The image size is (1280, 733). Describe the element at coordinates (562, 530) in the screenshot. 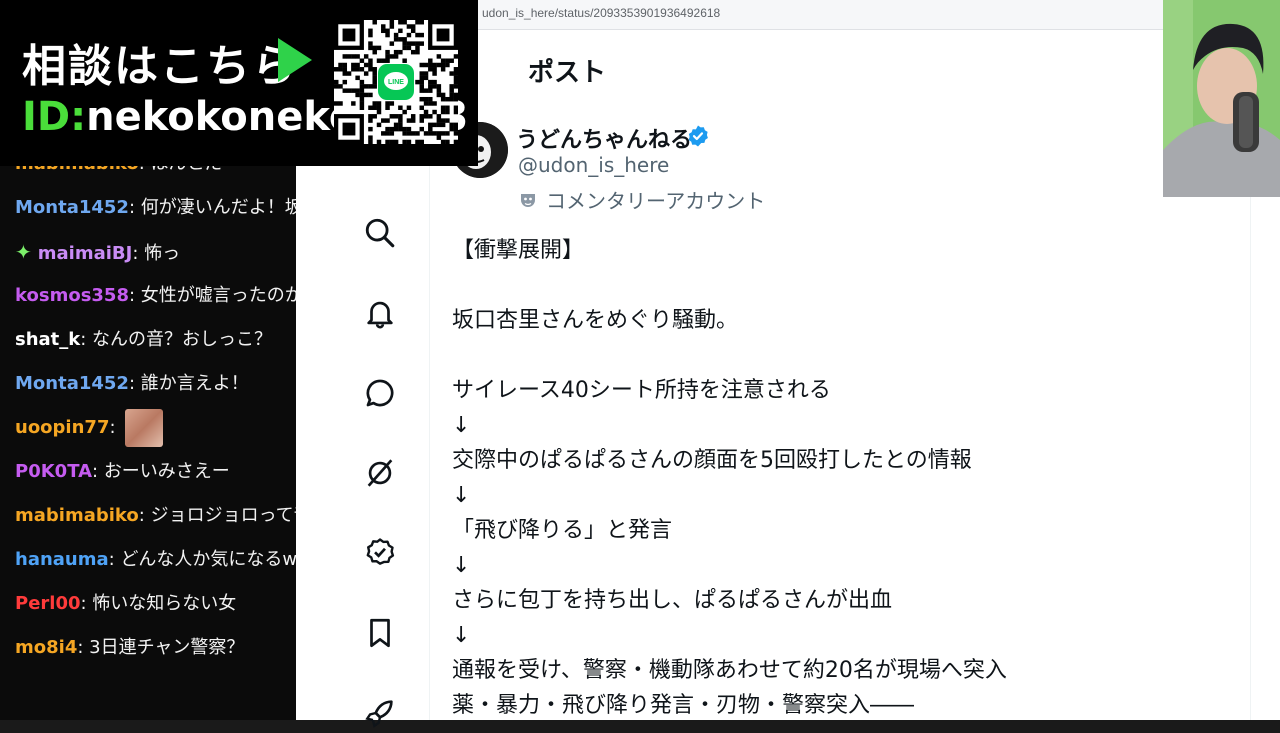

I see `tweet-line: 「飛び降りる」と発言` at that location.